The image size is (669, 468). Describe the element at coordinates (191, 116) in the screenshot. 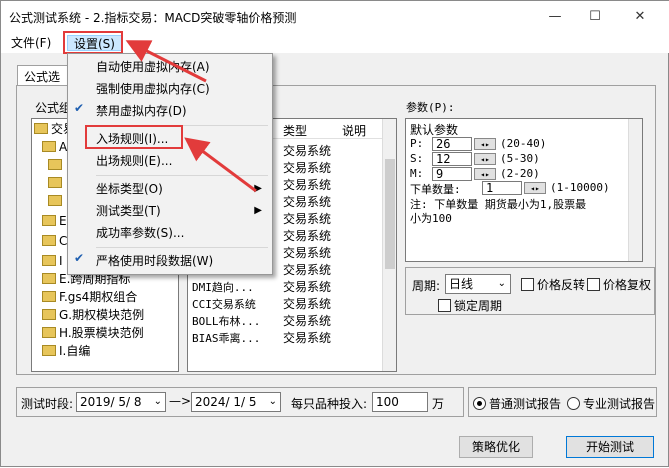

I see `annotation-arrows` at that location.